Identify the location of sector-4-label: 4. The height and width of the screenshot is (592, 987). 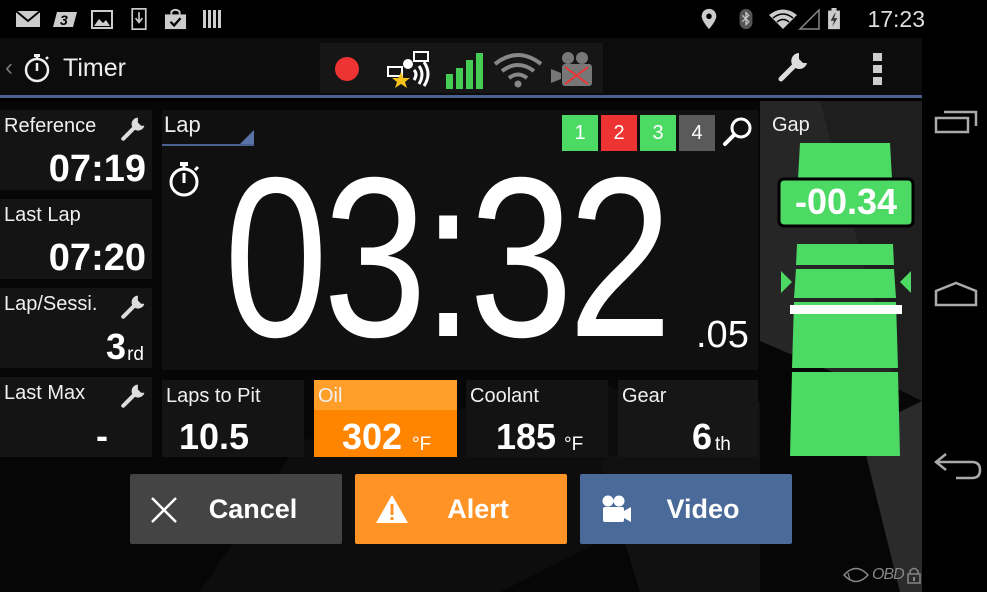
(697, 132).